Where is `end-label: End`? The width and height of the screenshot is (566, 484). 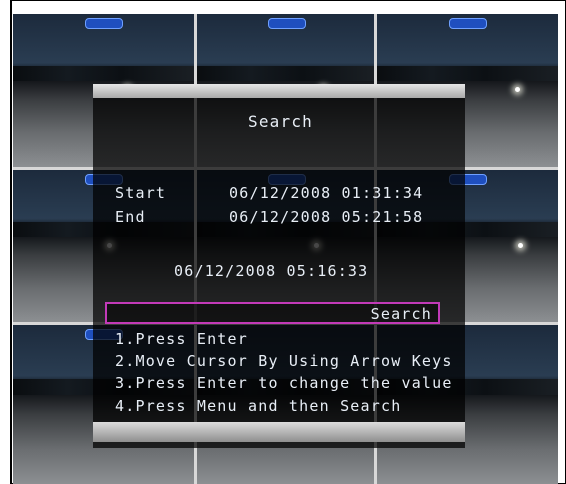
end-label: End is located at coordinates (130, 217).